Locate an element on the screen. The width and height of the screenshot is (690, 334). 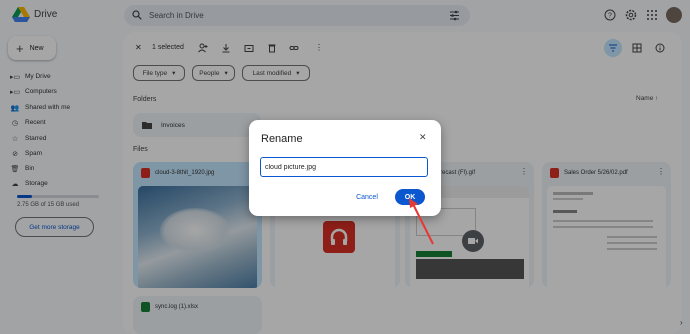
dialog-title: Rename is located at coordinates (282, 139).